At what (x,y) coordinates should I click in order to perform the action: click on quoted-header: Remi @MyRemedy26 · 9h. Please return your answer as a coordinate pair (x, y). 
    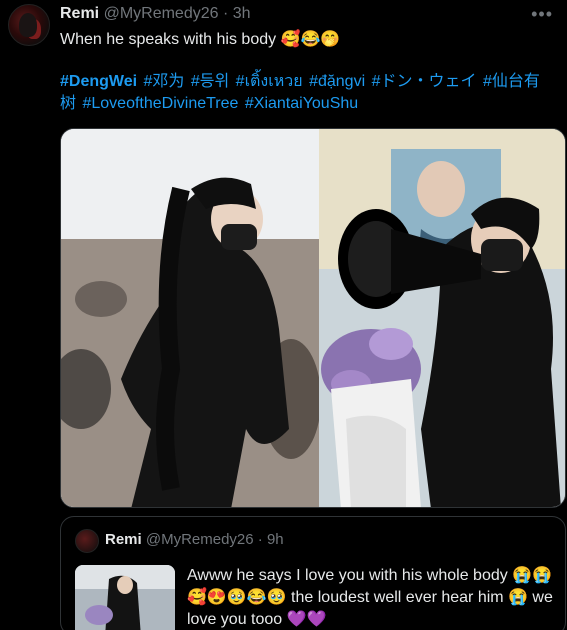
    Looking at the image, I should click on (194, 539).